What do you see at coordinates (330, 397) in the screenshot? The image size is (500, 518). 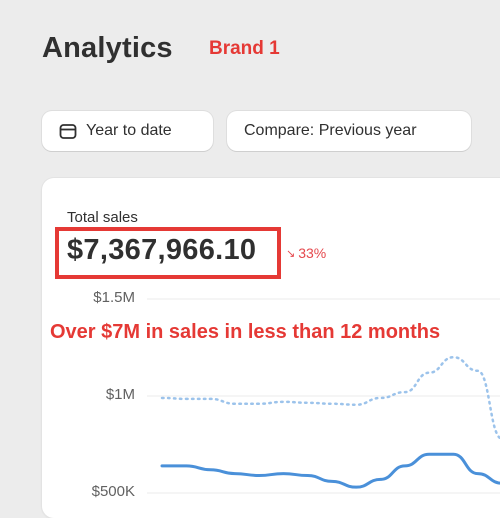 I see `previous-period-line` at bounding box center [330, 397].